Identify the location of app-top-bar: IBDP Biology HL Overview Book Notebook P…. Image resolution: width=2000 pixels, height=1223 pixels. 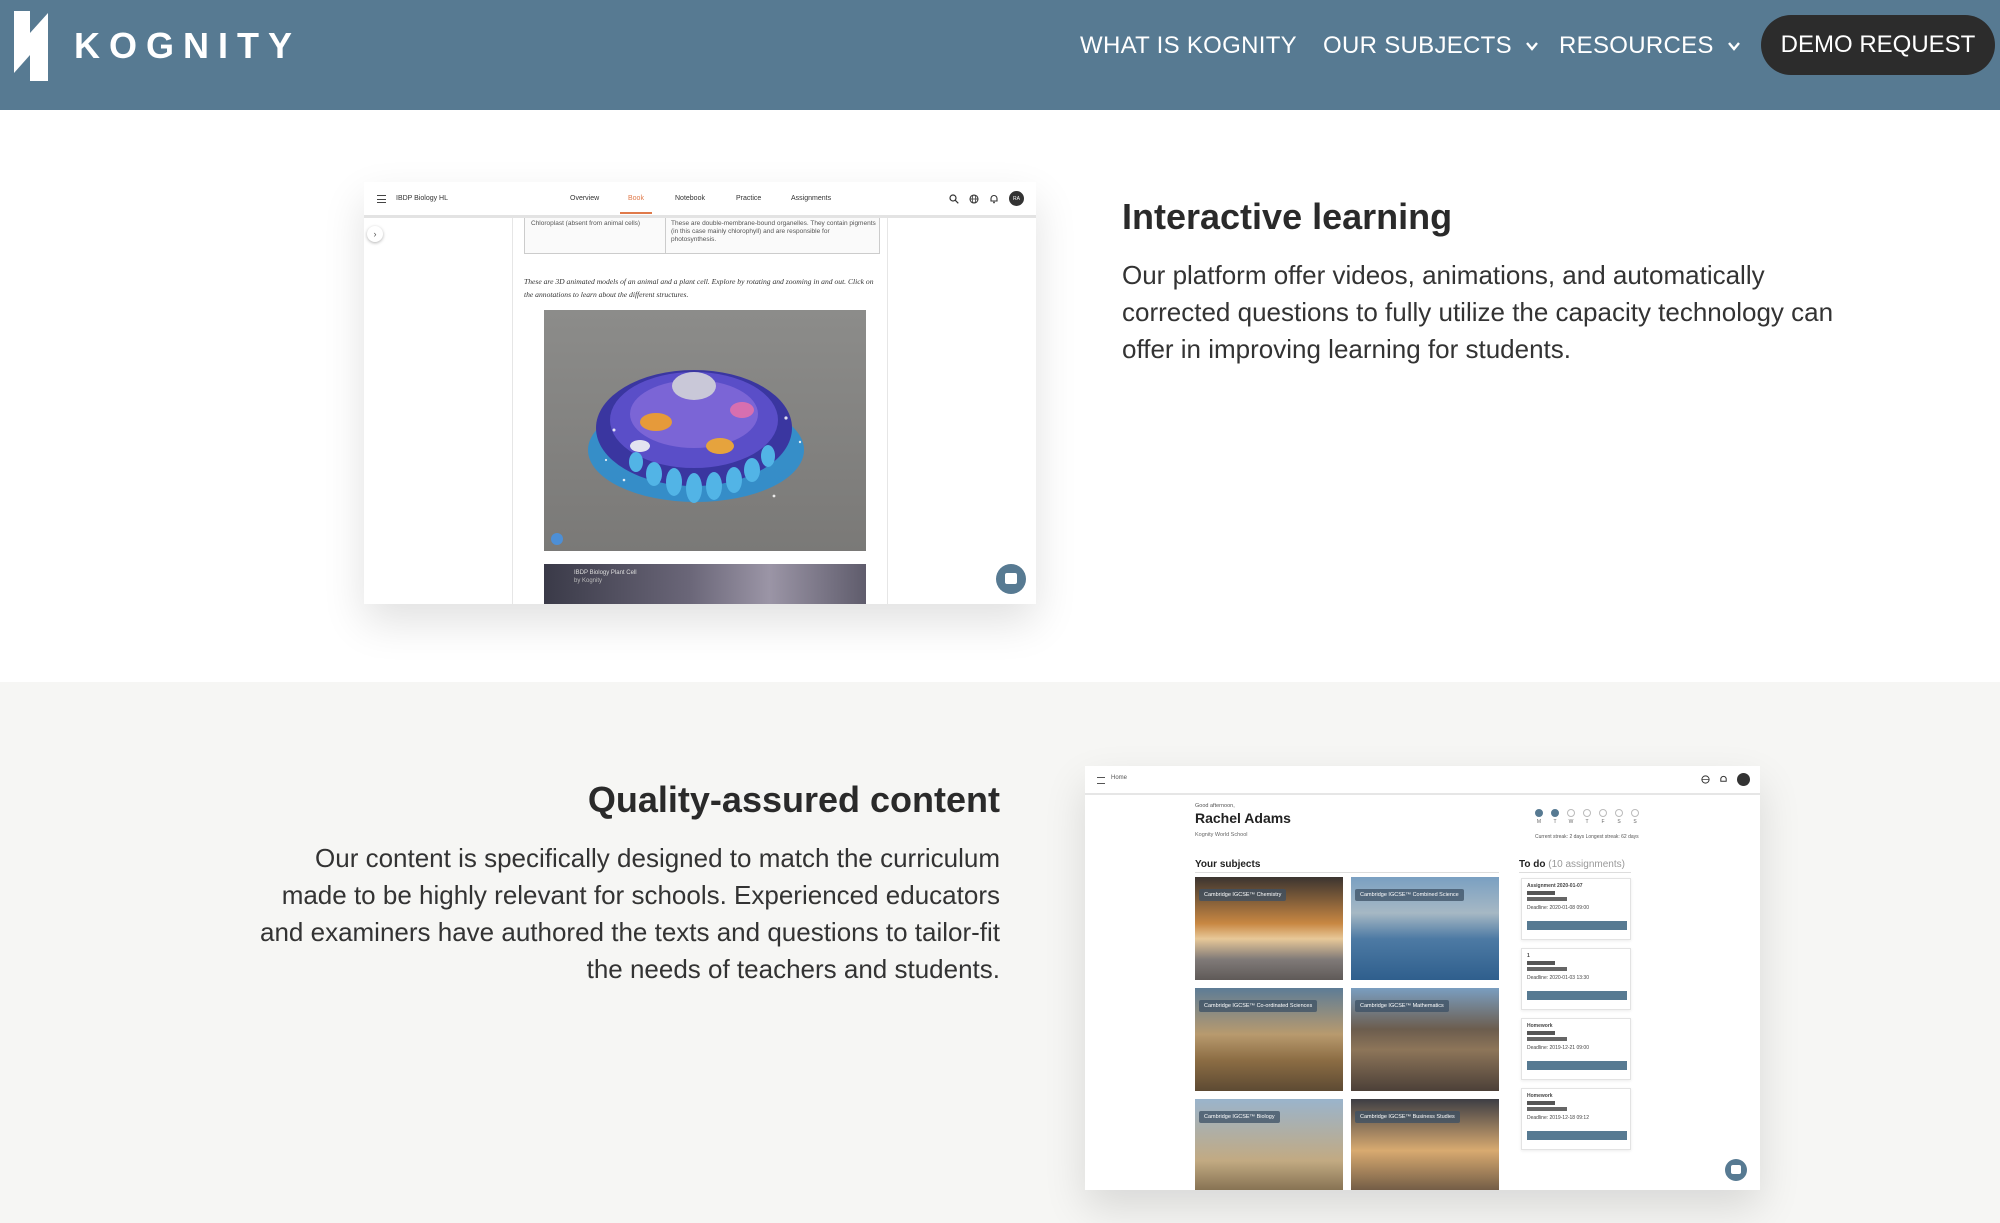
(700, 200).